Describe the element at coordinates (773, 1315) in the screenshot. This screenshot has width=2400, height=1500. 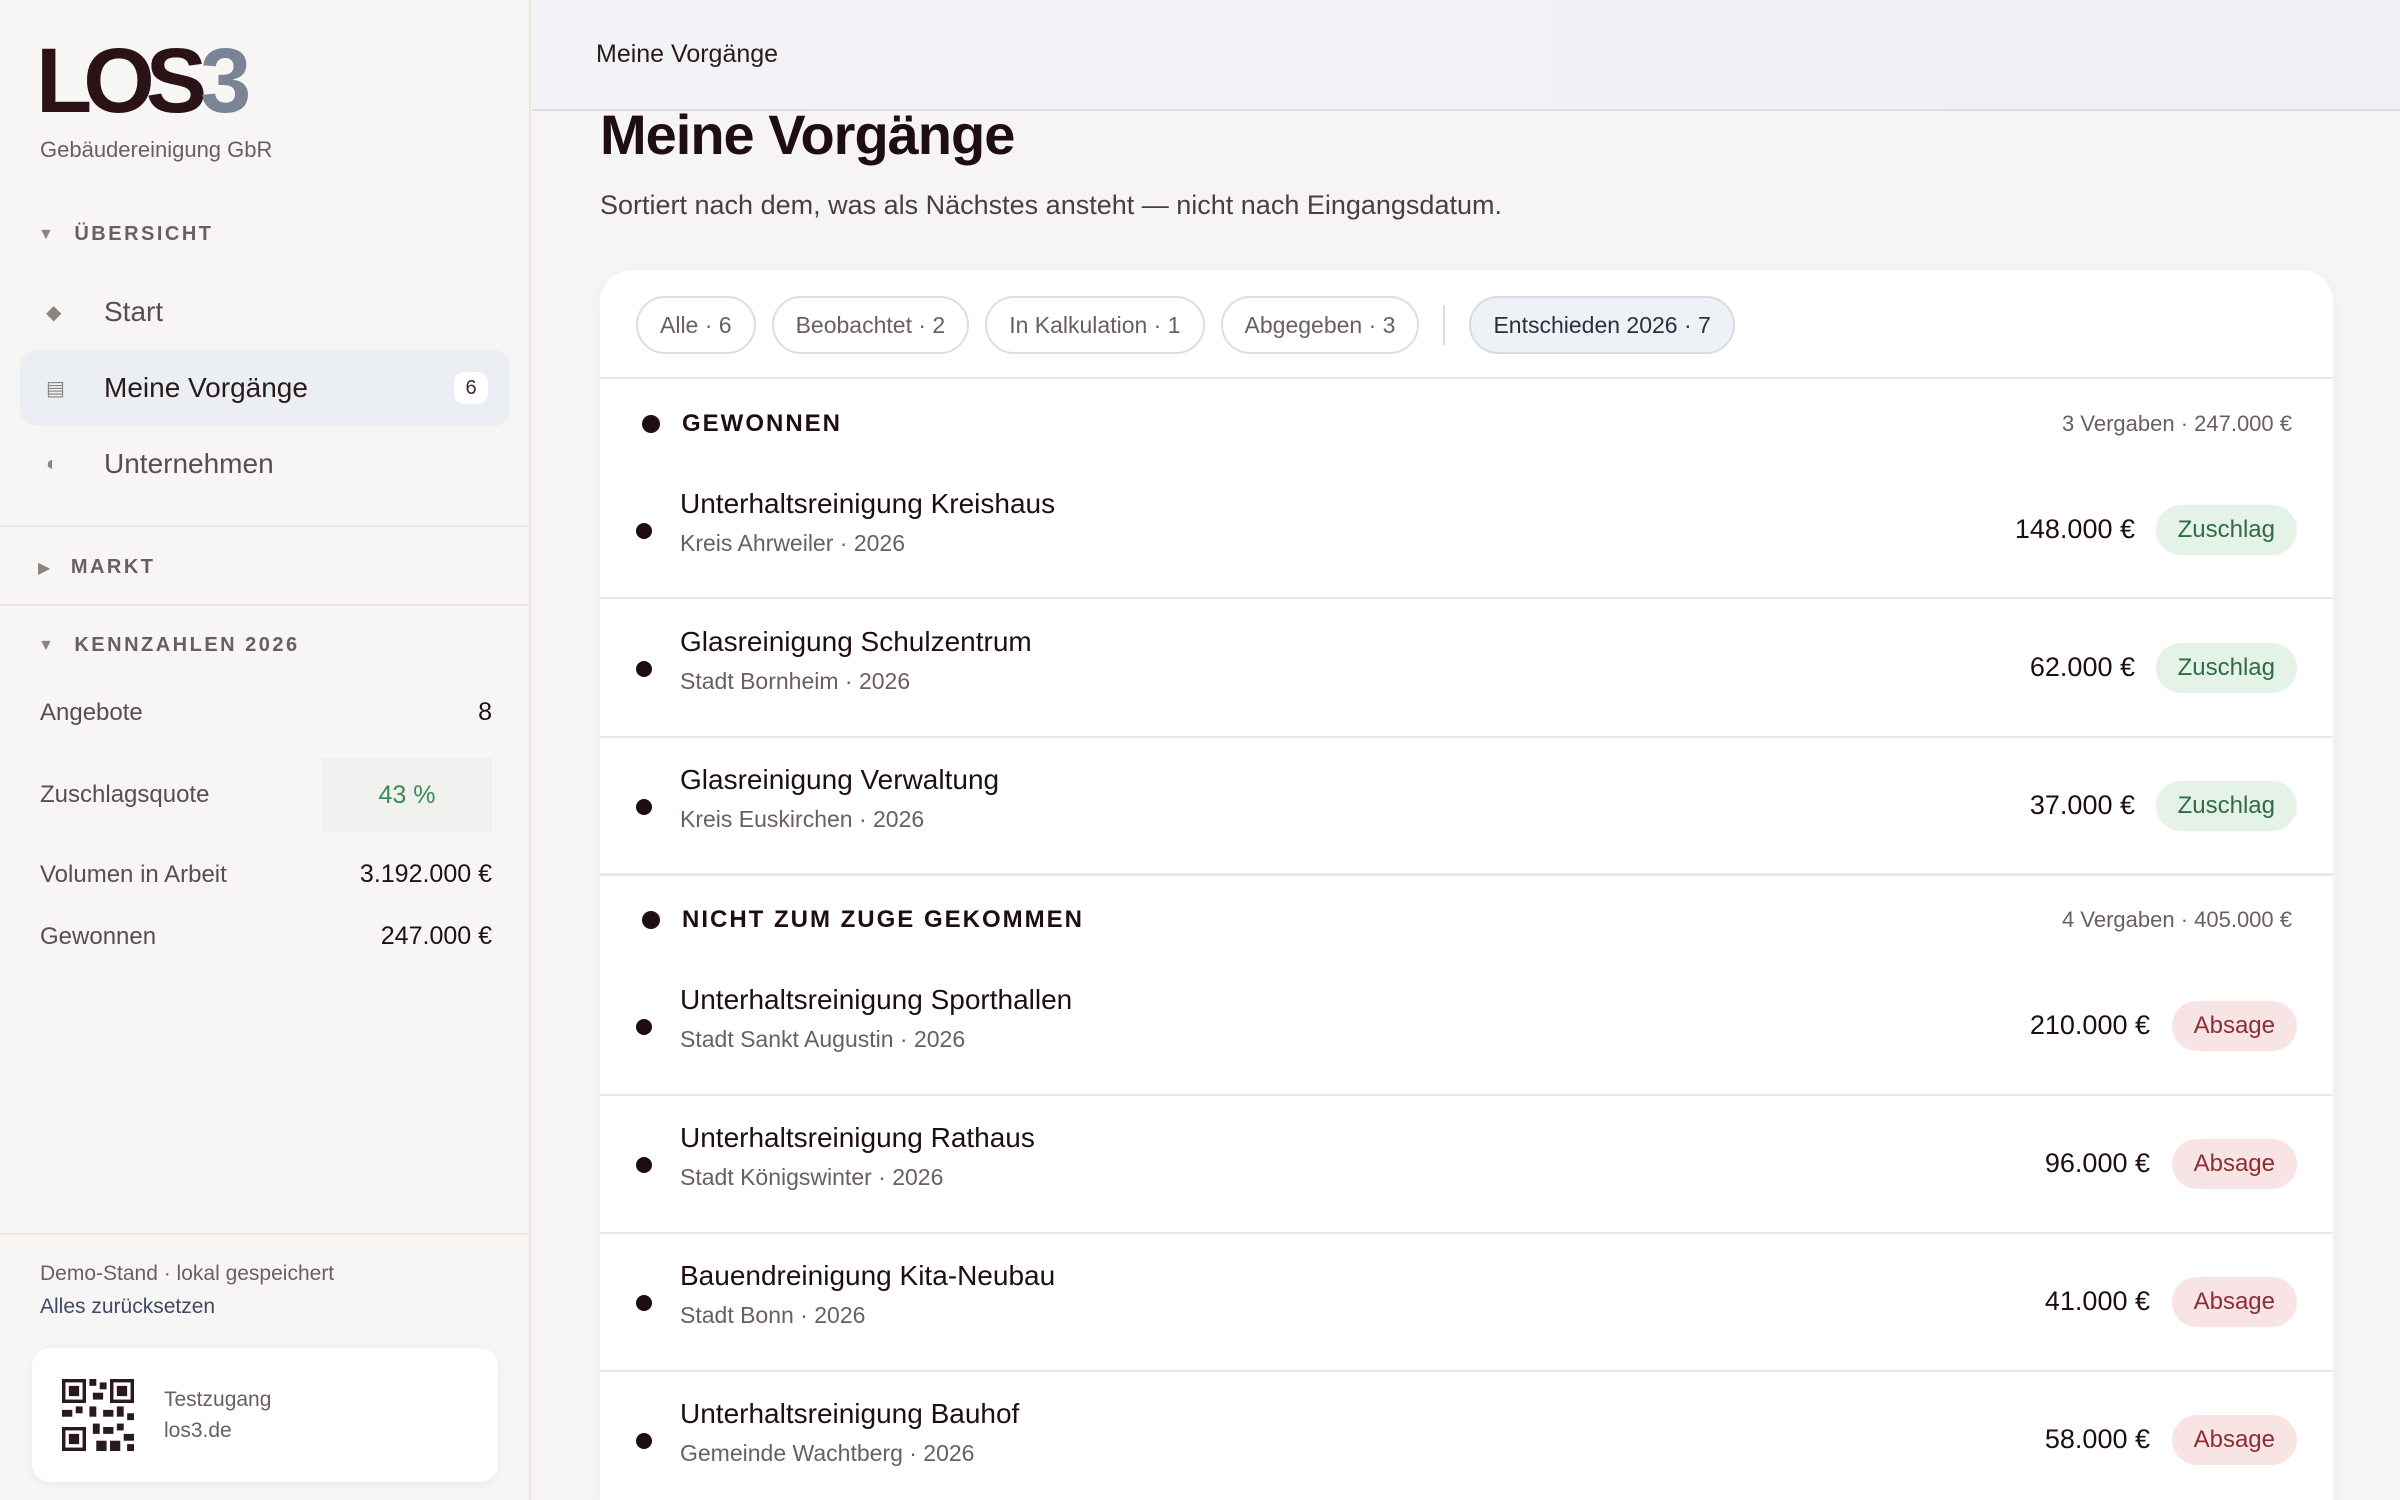
I see `row-subtitle: Stadt Bonn · 2026` at that location.